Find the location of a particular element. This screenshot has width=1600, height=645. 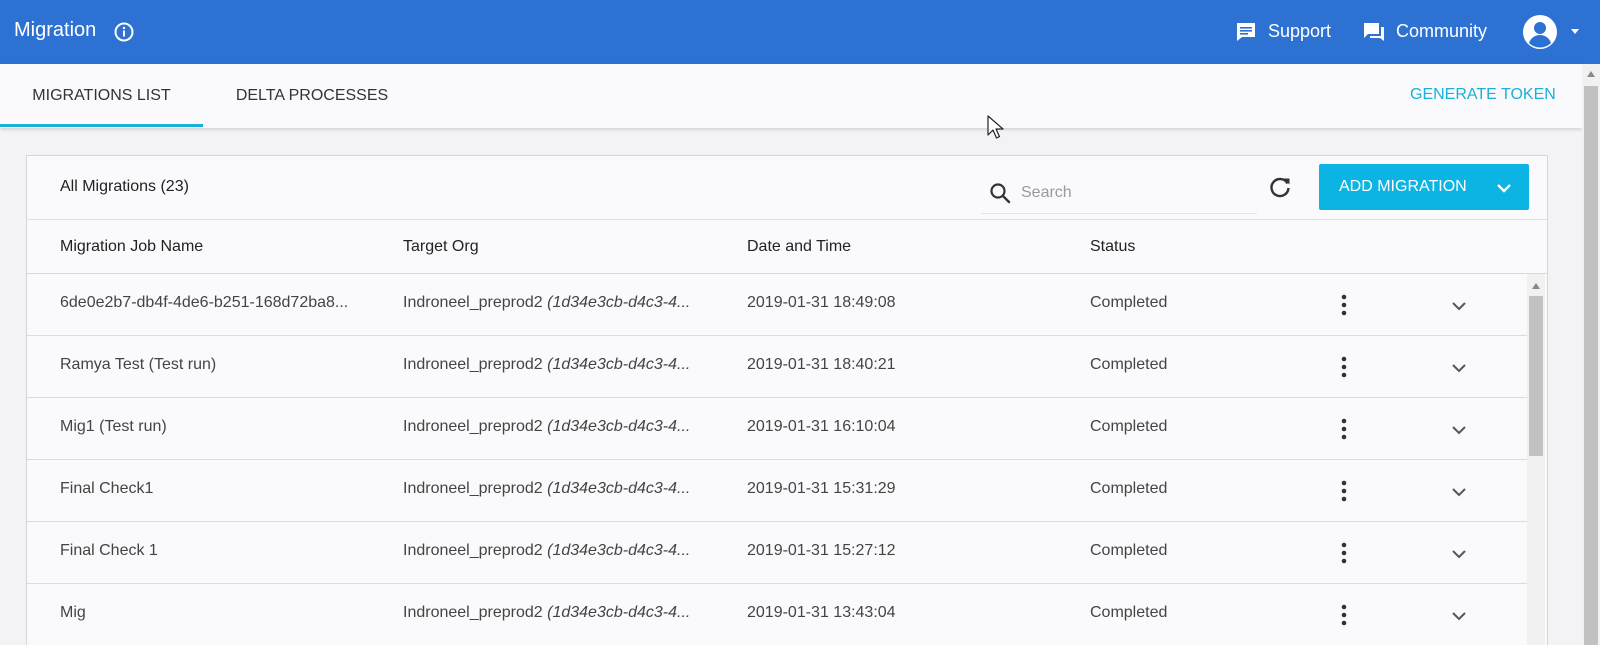

date-time-cell: 2019-01-31 18:49:08 is located at coordinates (821, 302).